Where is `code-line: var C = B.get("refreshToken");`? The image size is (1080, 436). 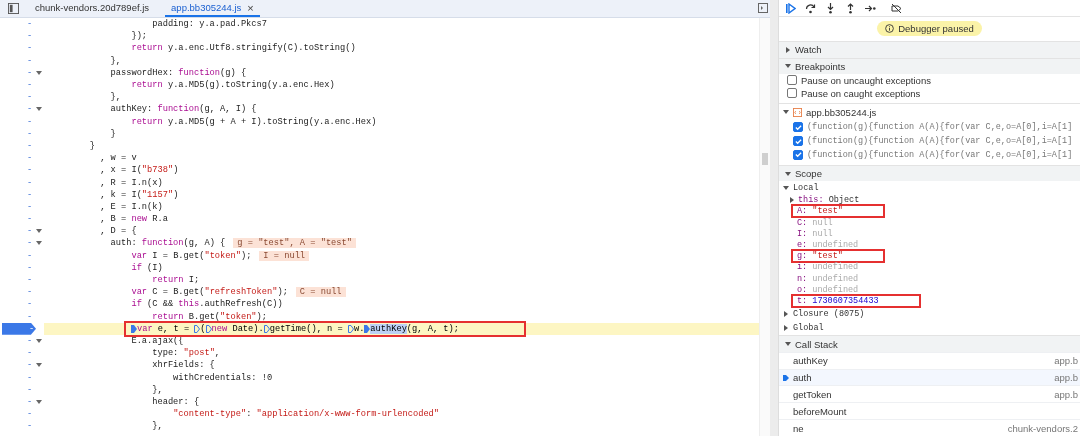
code-line: var C = B.get("refreshToken"); is located at coordinates (209, 292).